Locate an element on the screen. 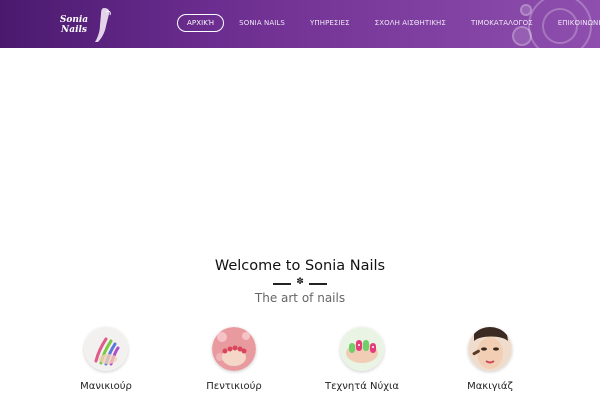 This screenshot has height=400, width=600. manicure-image is located at coordinates (106, 349).